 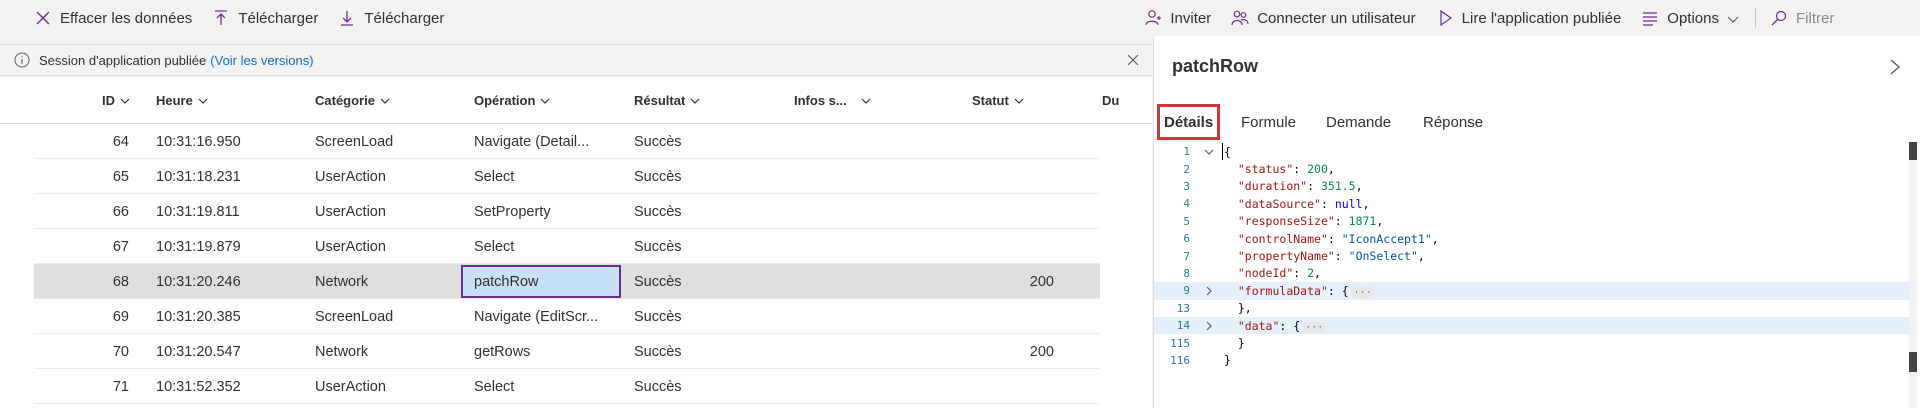 I want to click on cell-operation: SetProperty, so click(x=512, y=211).